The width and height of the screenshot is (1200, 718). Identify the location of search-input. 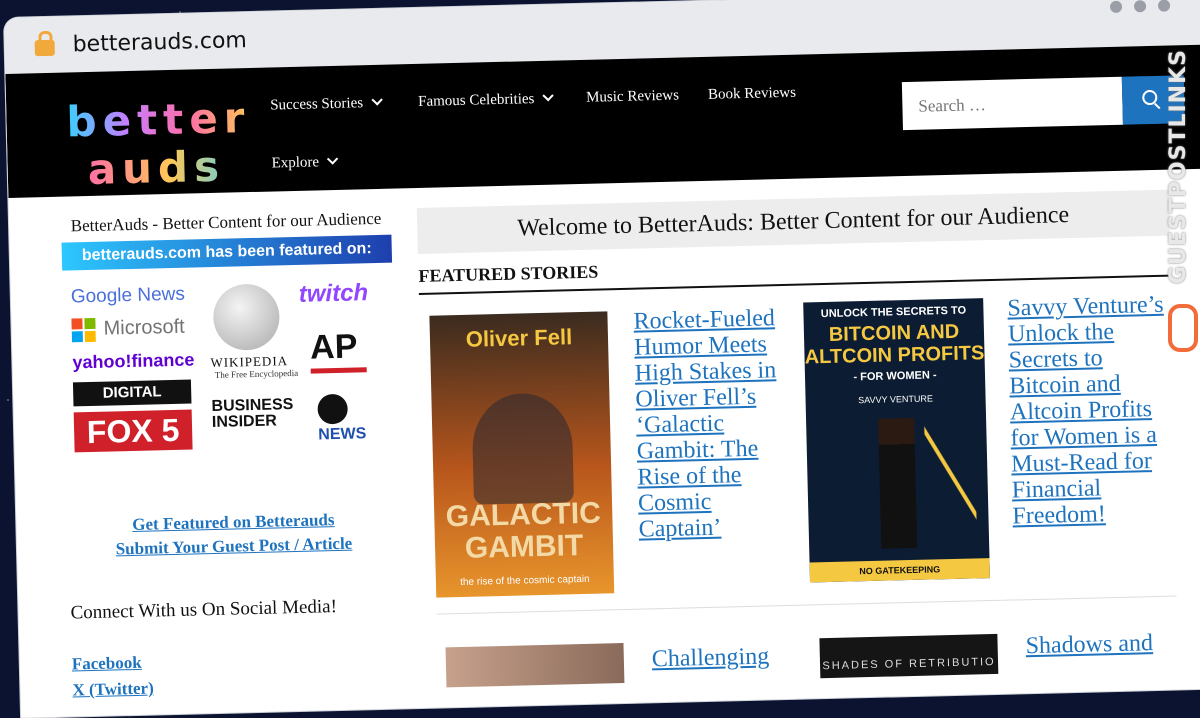
(1011, 104).